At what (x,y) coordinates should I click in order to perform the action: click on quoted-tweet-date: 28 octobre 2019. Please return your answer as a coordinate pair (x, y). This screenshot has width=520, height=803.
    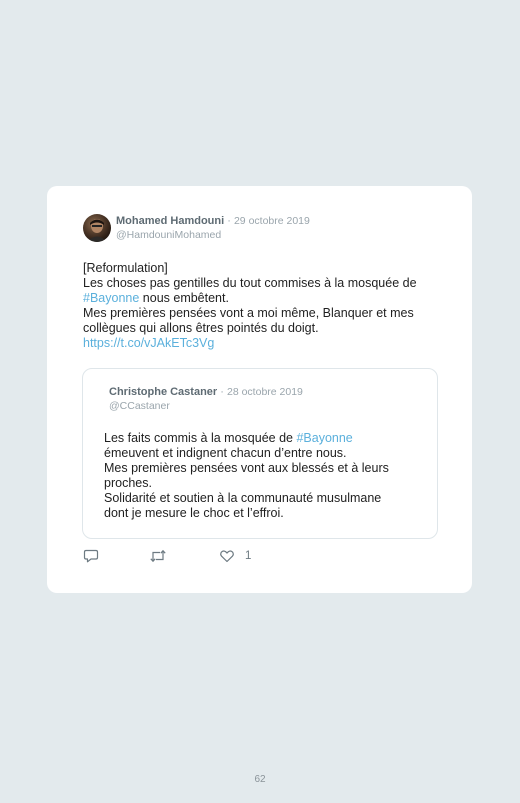
    Looking at the image, I should click on (265, 392).